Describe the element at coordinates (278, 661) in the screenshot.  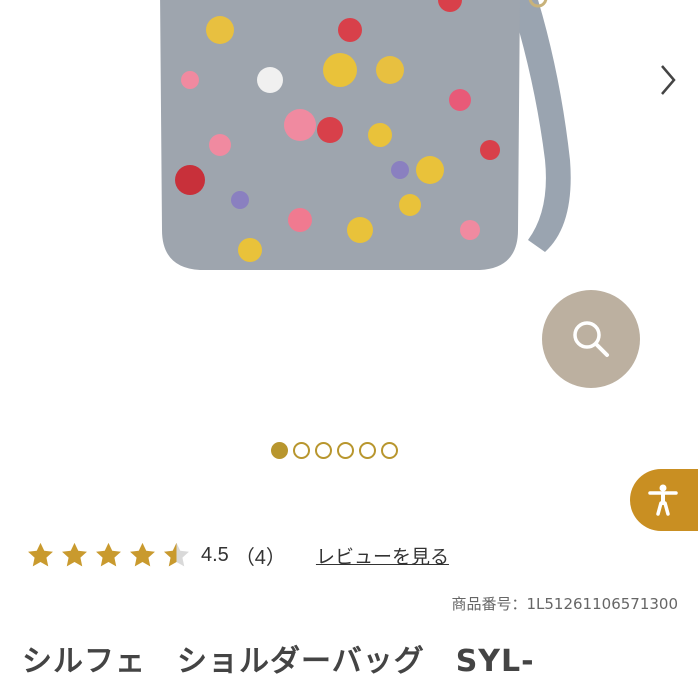
I see `product-title: シルフェ ショルダーバッグ SYL-` at that location.